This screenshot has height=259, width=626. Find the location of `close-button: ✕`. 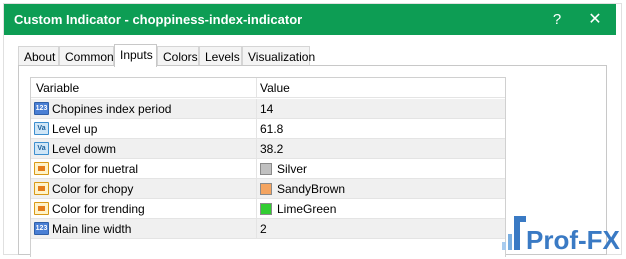

close-button: ✕ is located at coordinates (595, 19).